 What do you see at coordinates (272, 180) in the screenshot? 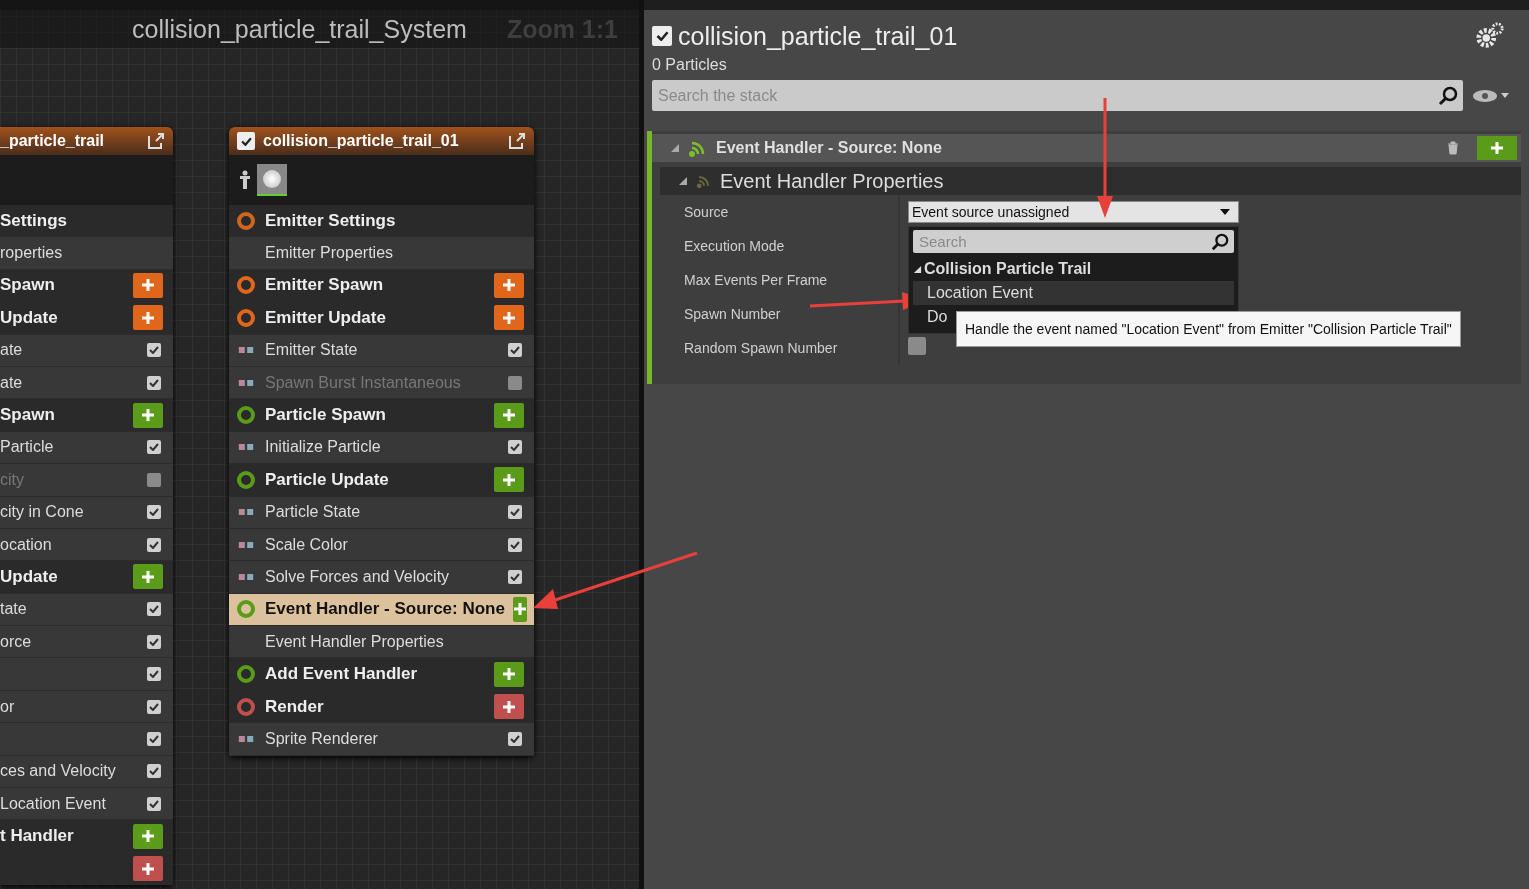
I see `sprite-thumbnail` at bounding box center [272, 180].